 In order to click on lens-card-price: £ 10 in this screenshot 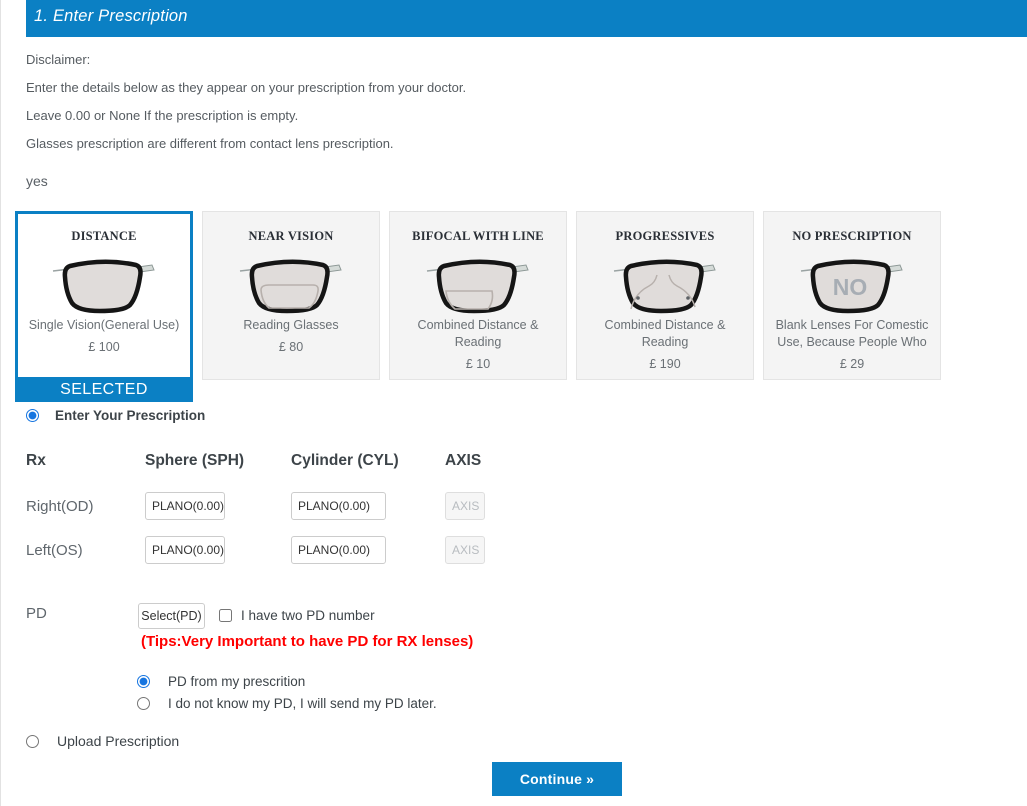, I will do `click(478, 364)`.